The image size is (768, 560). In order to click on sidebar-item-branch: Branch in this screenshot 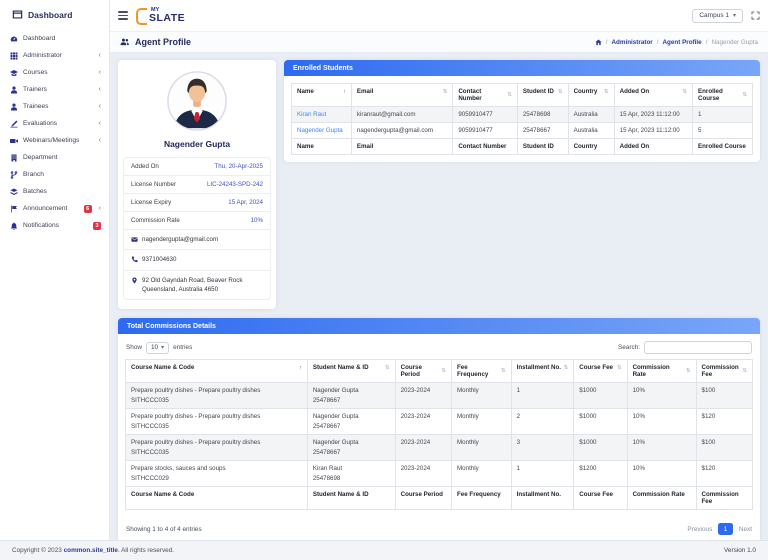, I will do `click(54, 174)`.